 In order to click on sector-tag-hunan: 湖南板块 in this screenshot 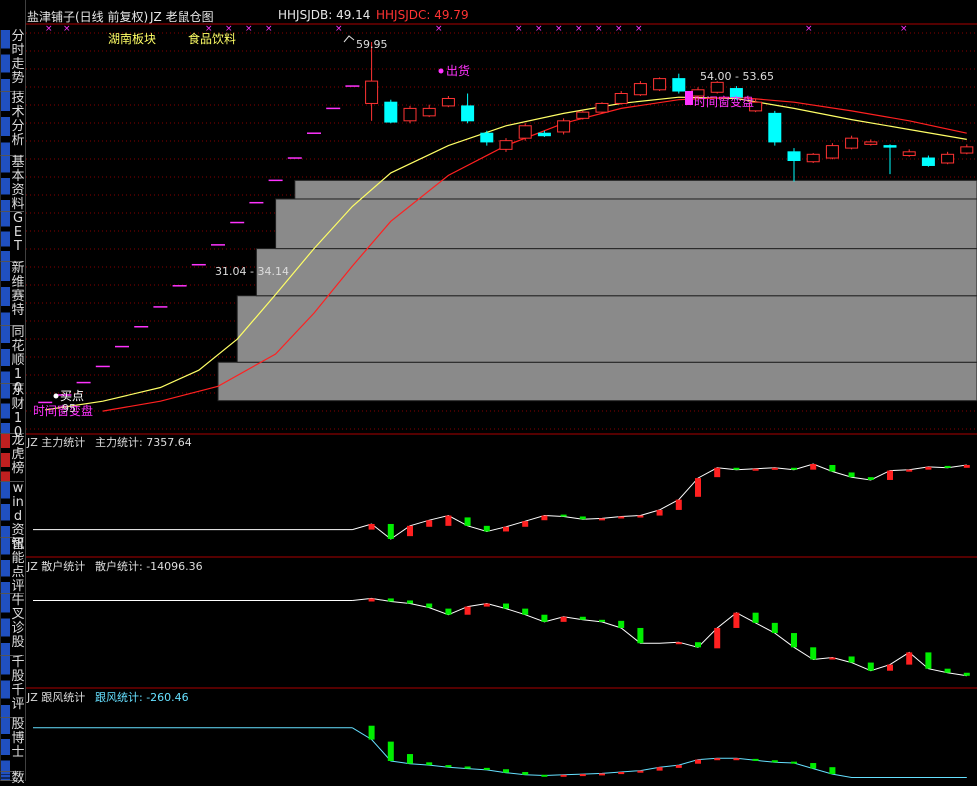, I will do `click(132, 38)`.